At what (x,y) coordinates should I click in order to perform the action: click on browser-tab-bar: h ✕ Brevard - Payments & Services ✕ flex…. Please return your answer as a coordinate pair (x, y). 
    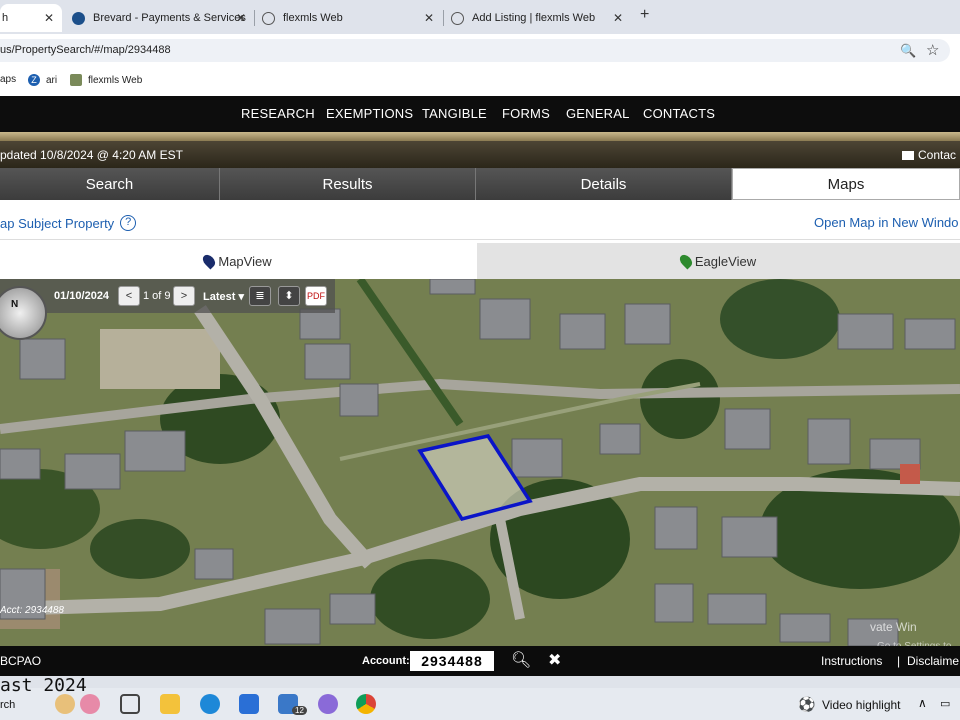
    Looking at the image, I should click on (480, 17).